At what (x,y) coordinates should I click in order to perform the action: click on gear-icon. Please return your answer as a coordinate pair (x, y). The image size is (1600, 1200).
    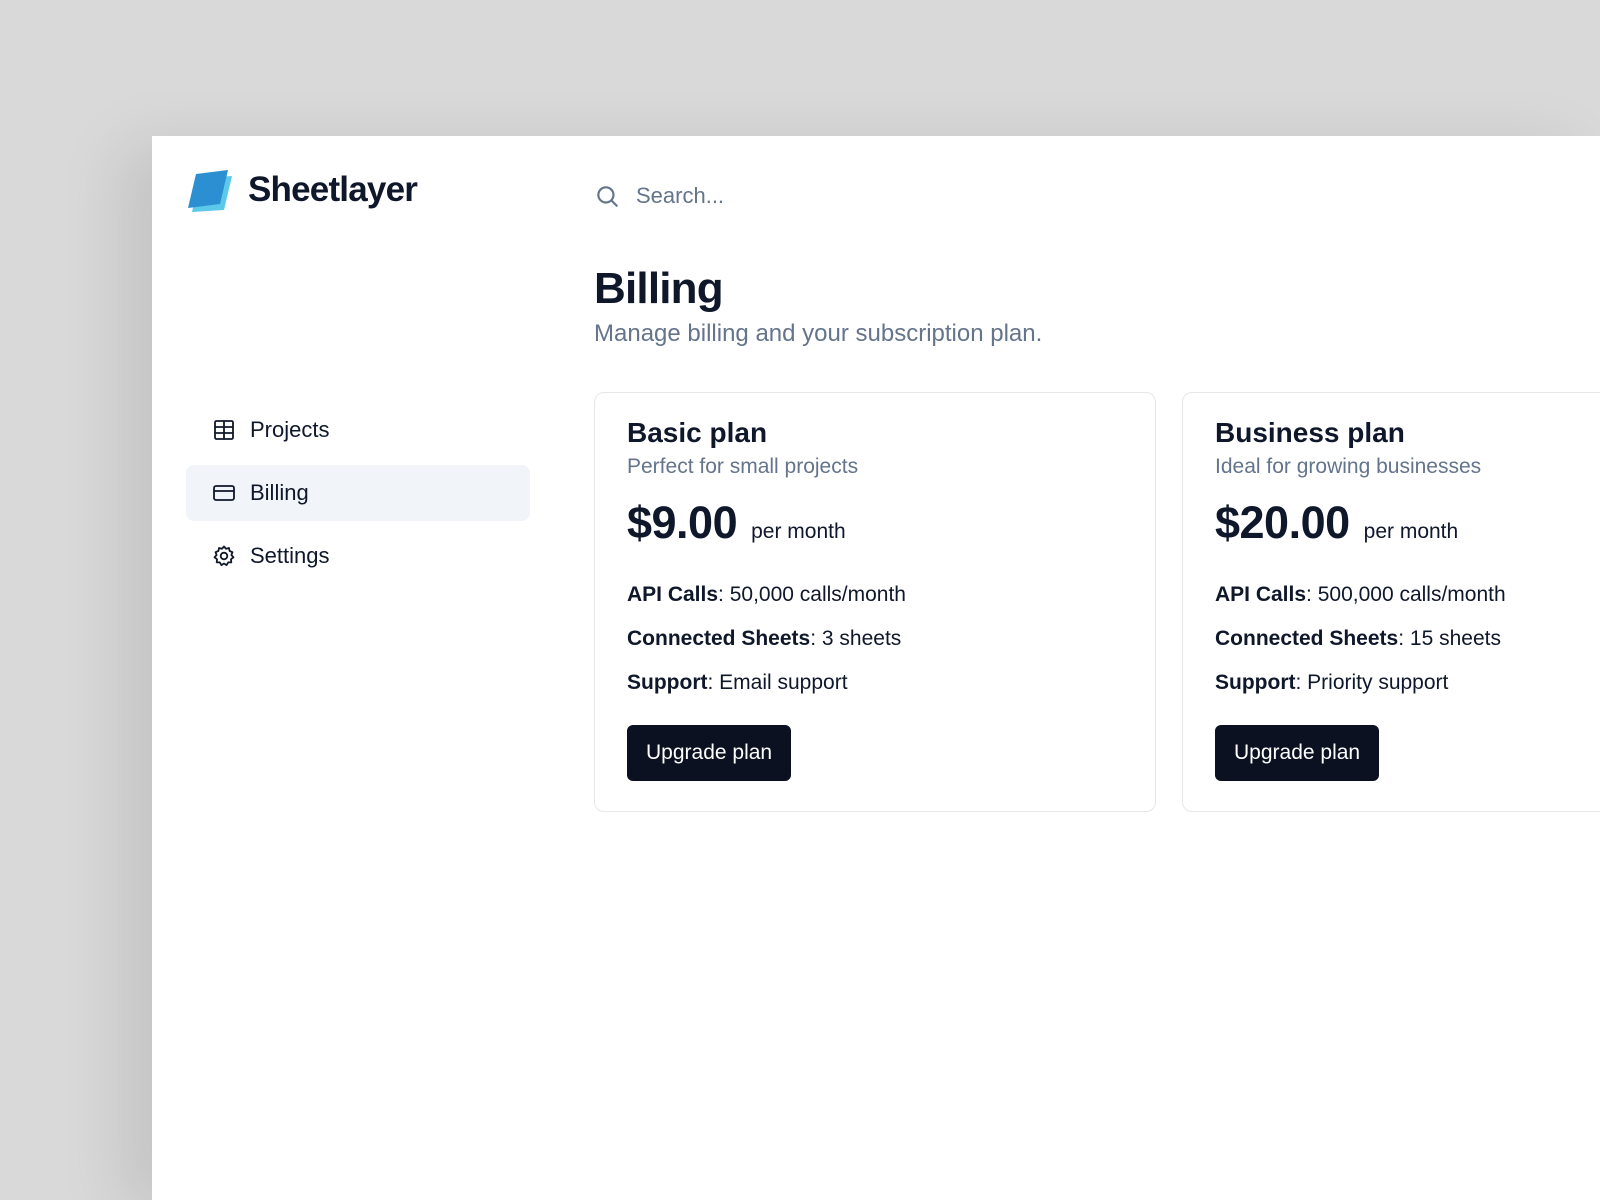
    Looking at the image, I should click on (224, 556).